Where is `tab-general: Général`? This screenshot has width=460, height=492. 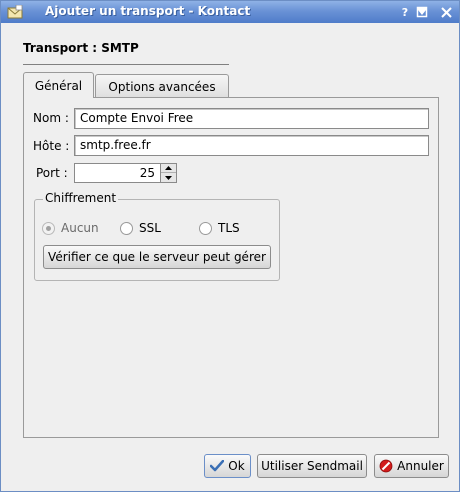 tab-general: Général is located at coordinates (58, 85).